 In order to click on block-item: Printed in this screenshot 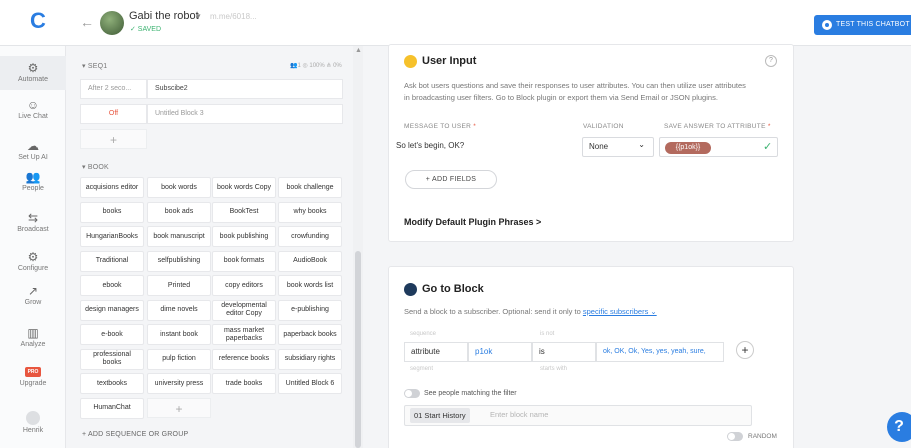, I will do `click(179, 285)`.